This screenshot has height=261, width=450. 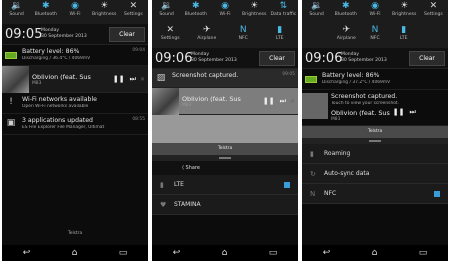 I want to click on image-icon: ▨, so click(x=161, y=78).